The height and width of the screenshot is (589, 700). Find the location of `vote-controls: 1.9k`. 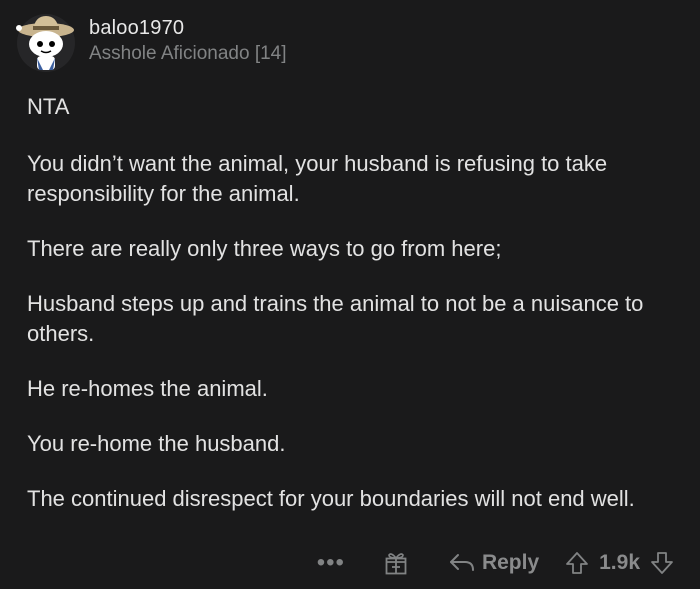

vote-controls: 1.9k is located at coordinates (619, 563).